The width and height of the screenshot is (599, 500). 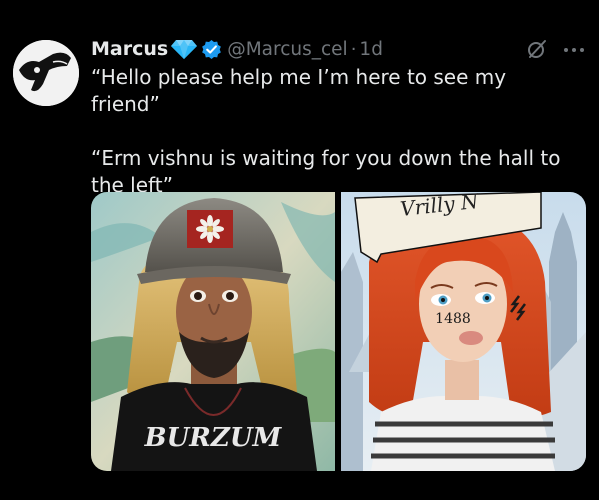 What do you see at coordinates (213, 438) in the screenshot?
I see `shirt-text: BURZUM` at bounding box center [213, 438].